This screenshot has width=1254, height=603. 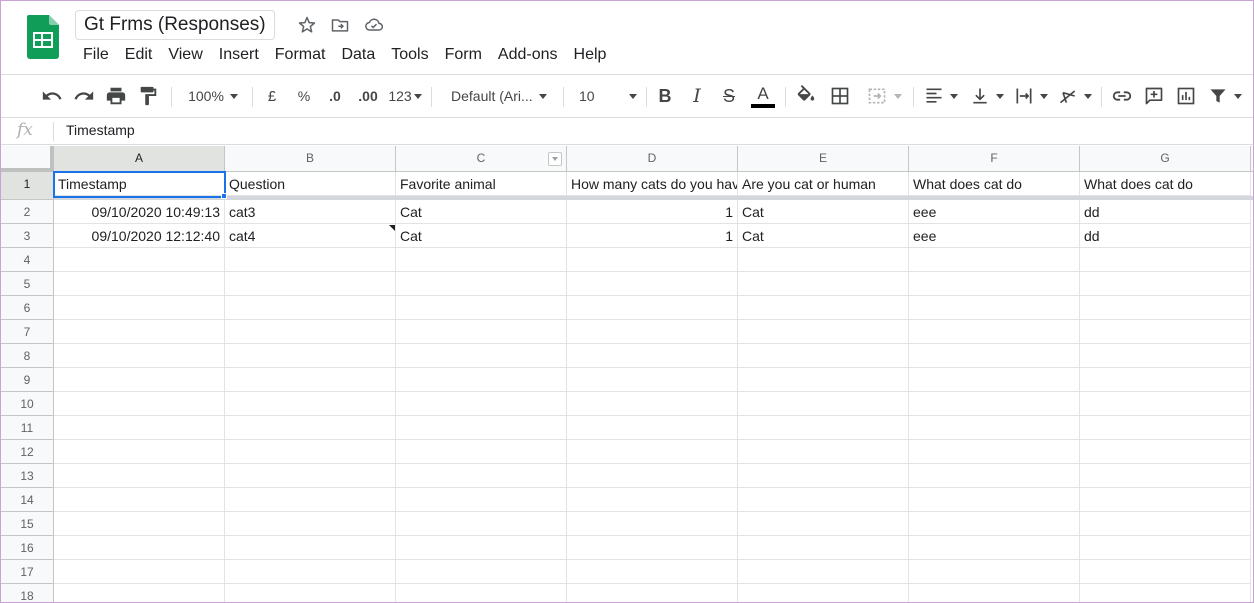 I want to click on cell-b7, so click(x=310, y=332).